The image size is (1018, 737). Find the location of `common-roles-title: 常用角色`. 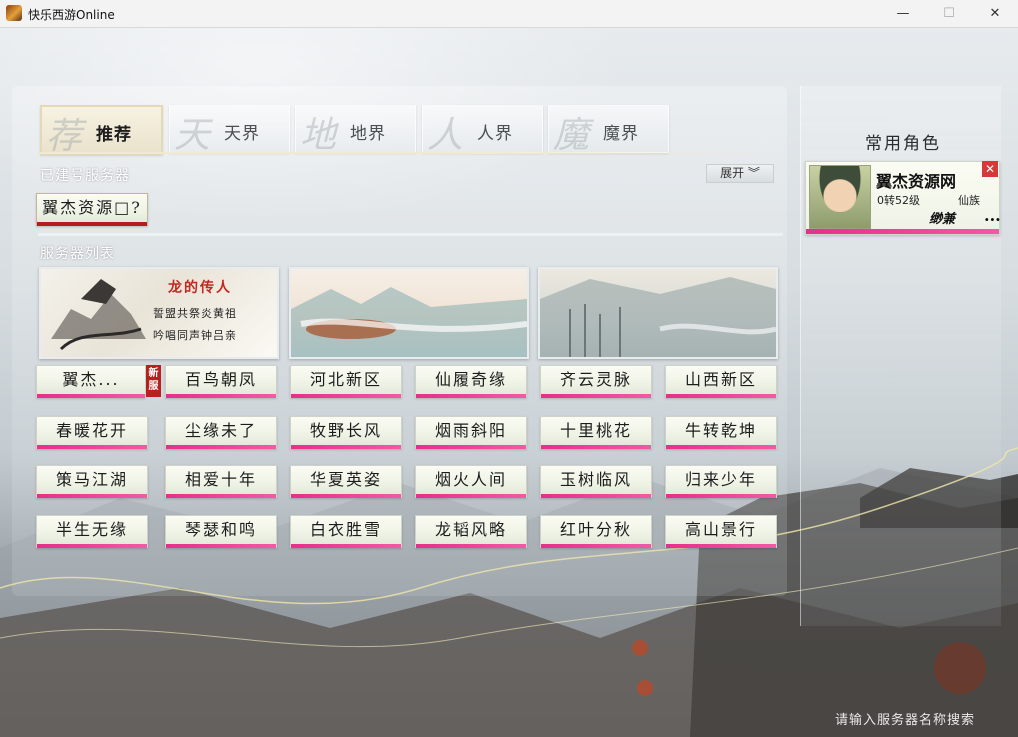

common-roles-title: 常用角色 is located at coordinates (903, 144).